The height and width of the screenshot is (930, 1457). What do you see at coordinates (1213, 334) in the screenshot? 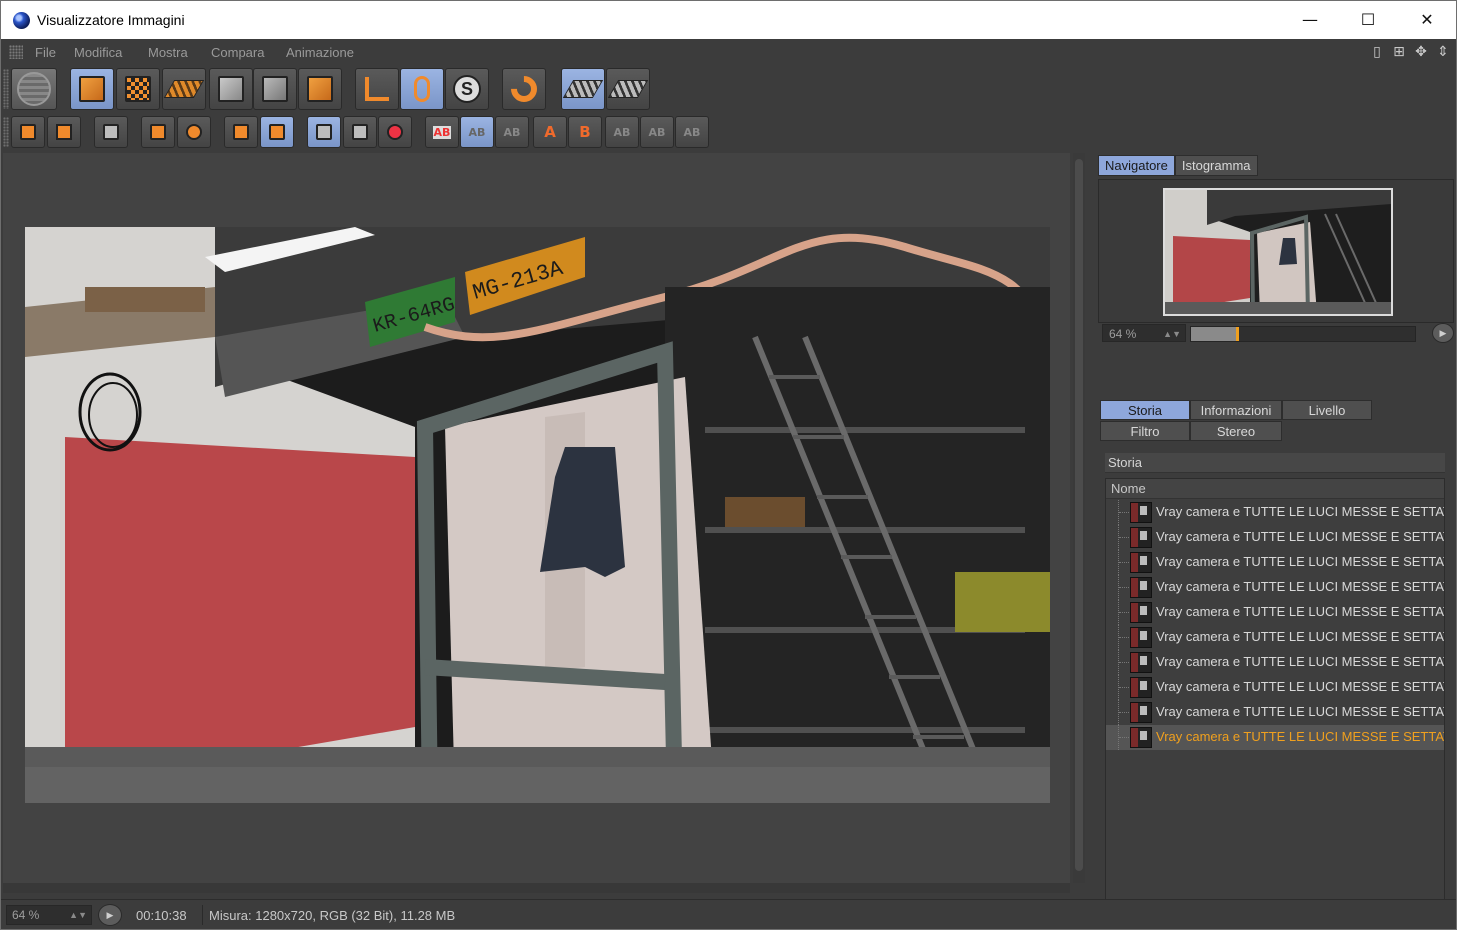
I see `zoom-slider-fill` at bounding box center [1213, 334].